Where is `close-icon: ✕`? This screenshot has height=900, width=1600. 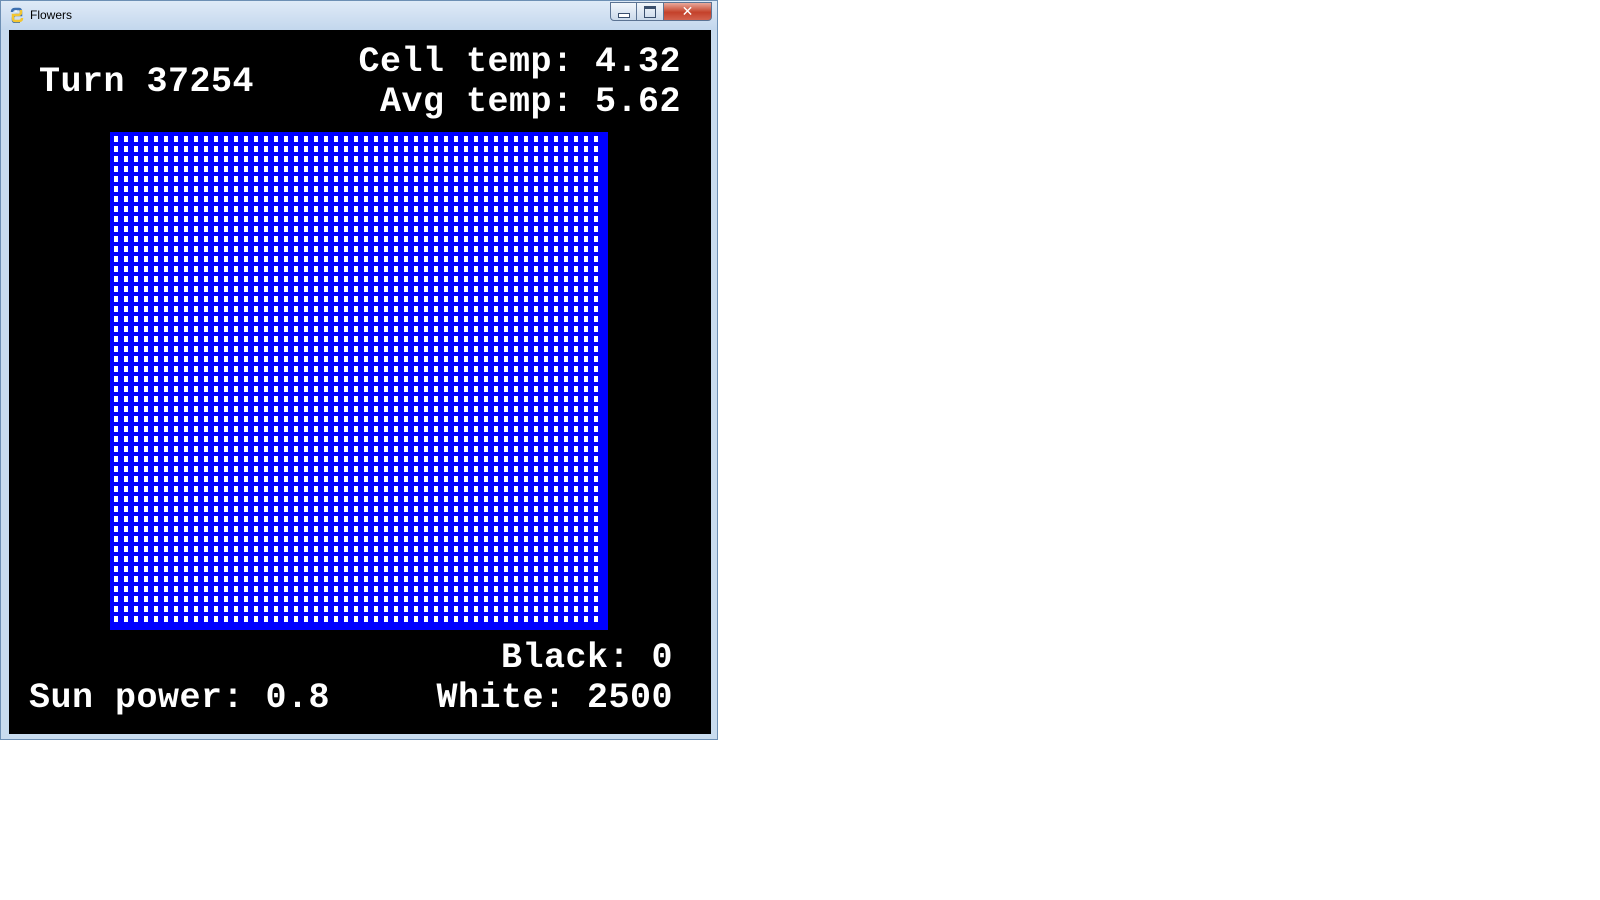 close-icon: ✕ is located at coordinates (687, 11).